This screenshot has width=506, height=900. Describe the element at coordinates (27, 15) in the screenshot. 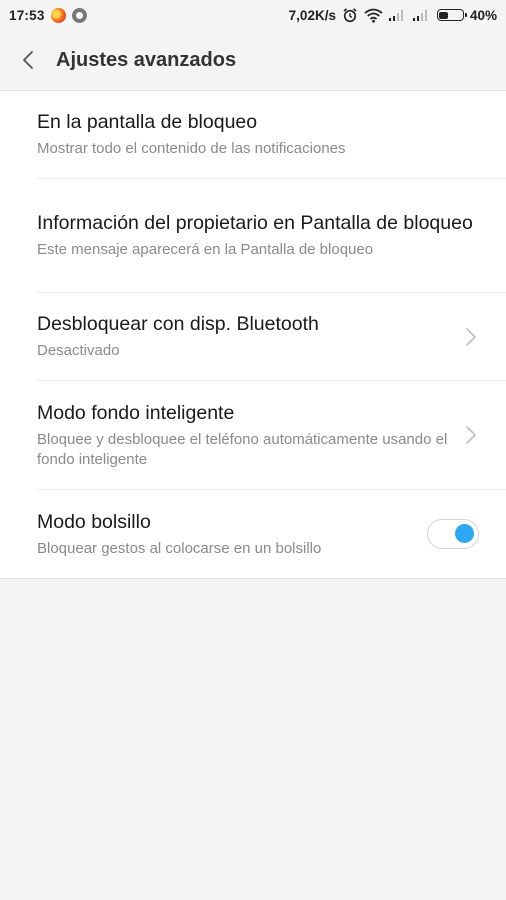

I see `status-time: 17:53` at that location.